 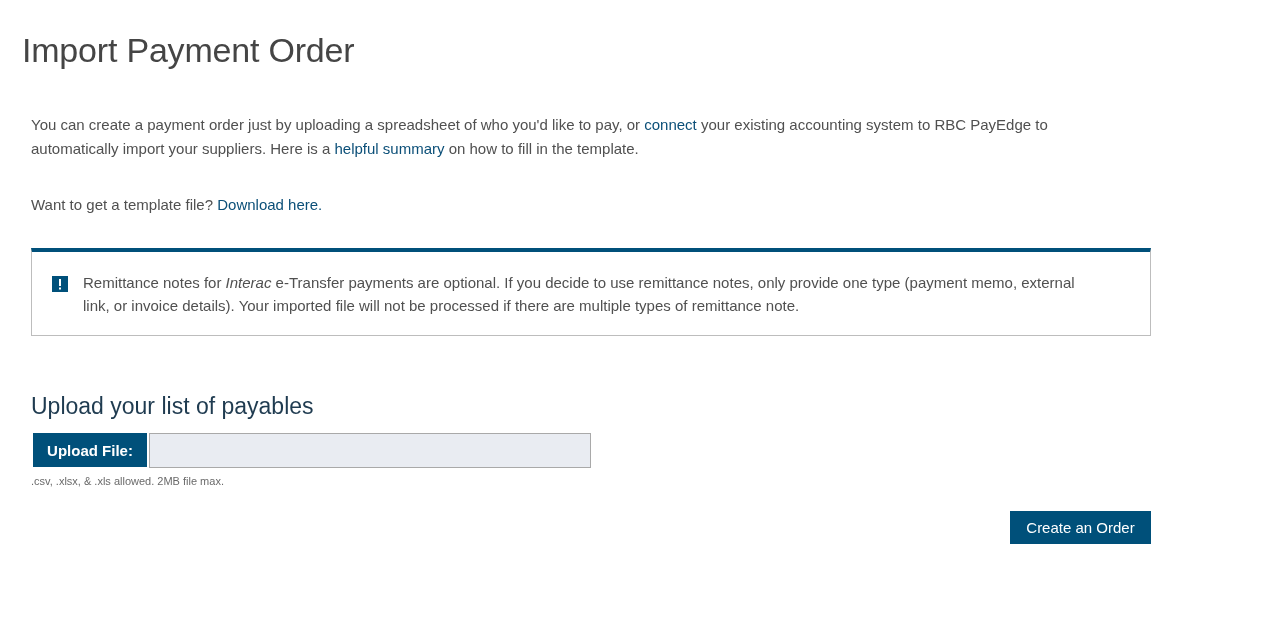 I want to click on create-order-button: Create an Order, so click(x=1080, y=527).